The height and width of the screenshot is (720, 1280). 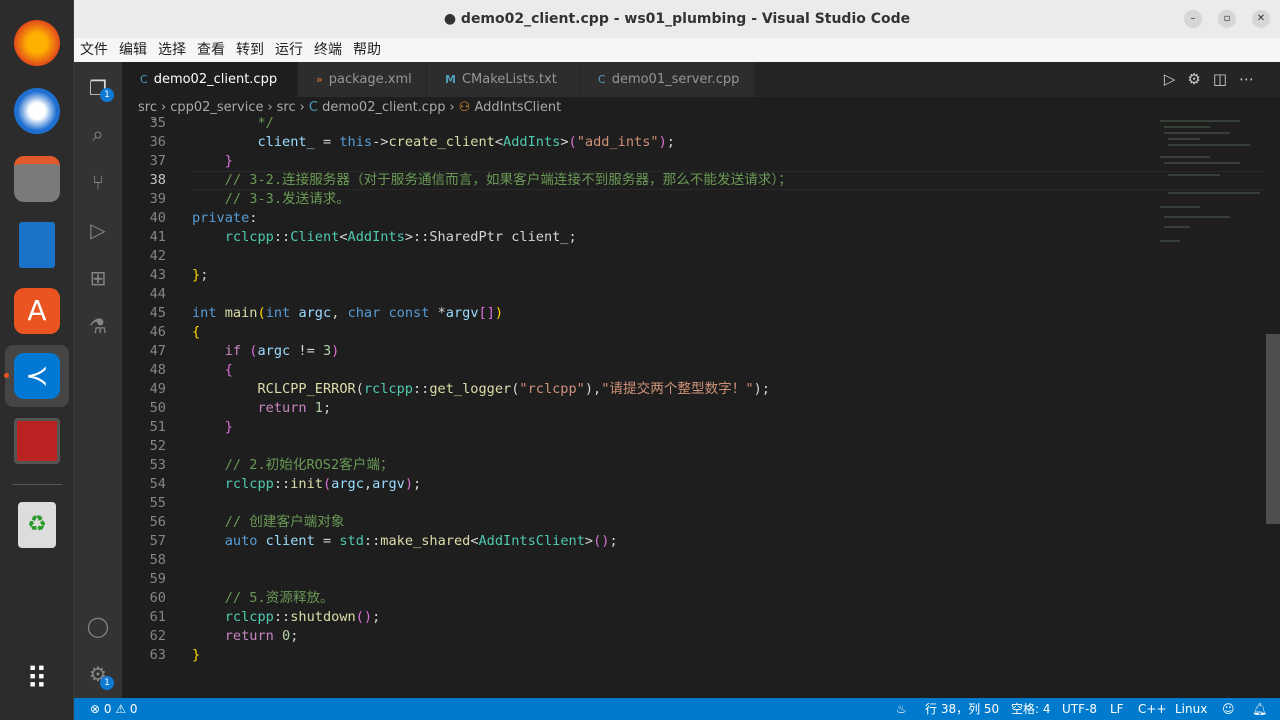 What do you see at coordinates (1193, 19) in the screenshot?
I see `minimize-button: –` at bounding box center [1193, 19].